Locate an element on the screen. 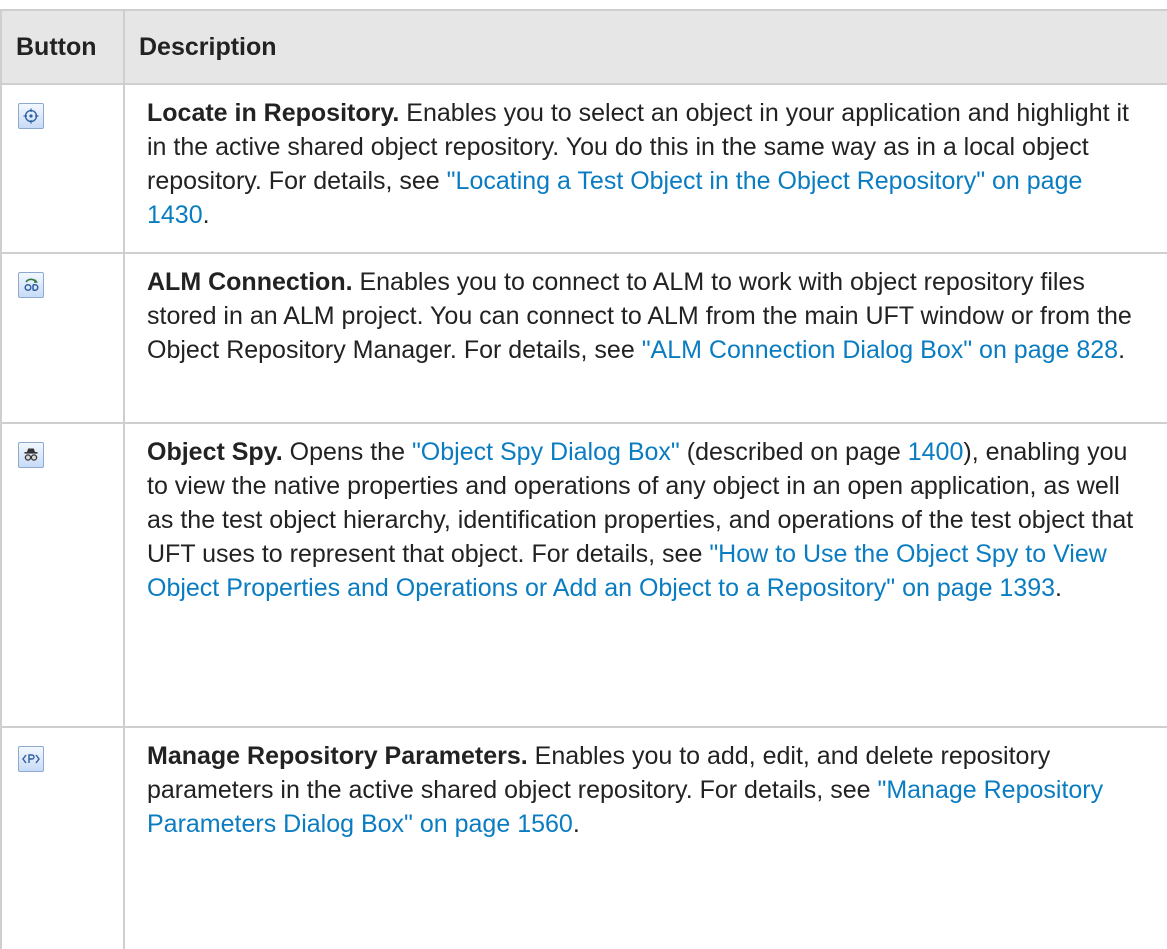 This screenshot has width=1167, height=949. table-header-row: Button Description is located at coordinates (583, 47).